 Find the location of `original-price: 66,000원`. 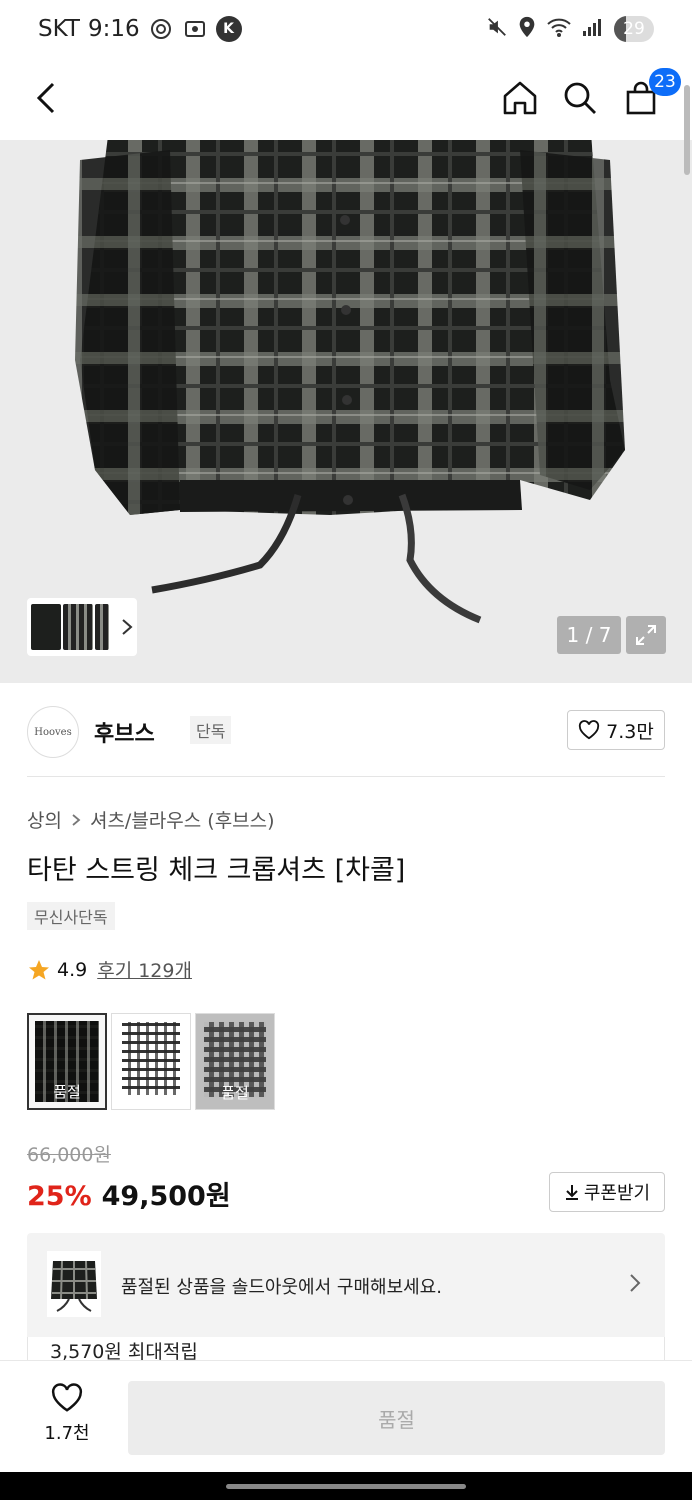

original-price: 66,000원 is located at coordinates (69, 1155).